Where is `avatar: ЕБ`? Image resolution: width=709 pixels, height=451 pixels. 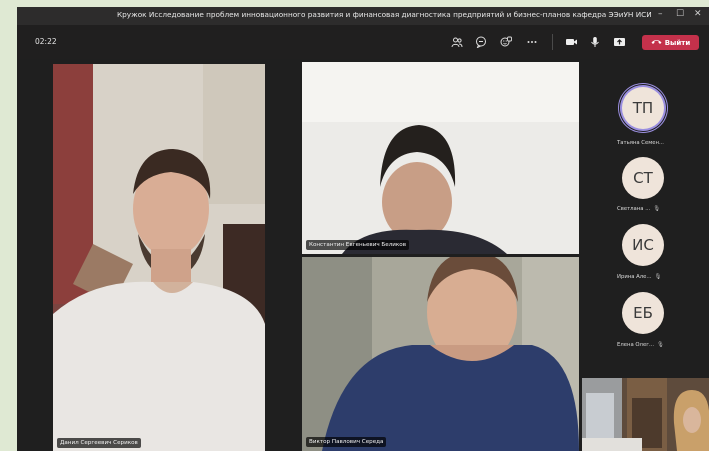 avatar: ЕБ is located at coordinates (643, 313).